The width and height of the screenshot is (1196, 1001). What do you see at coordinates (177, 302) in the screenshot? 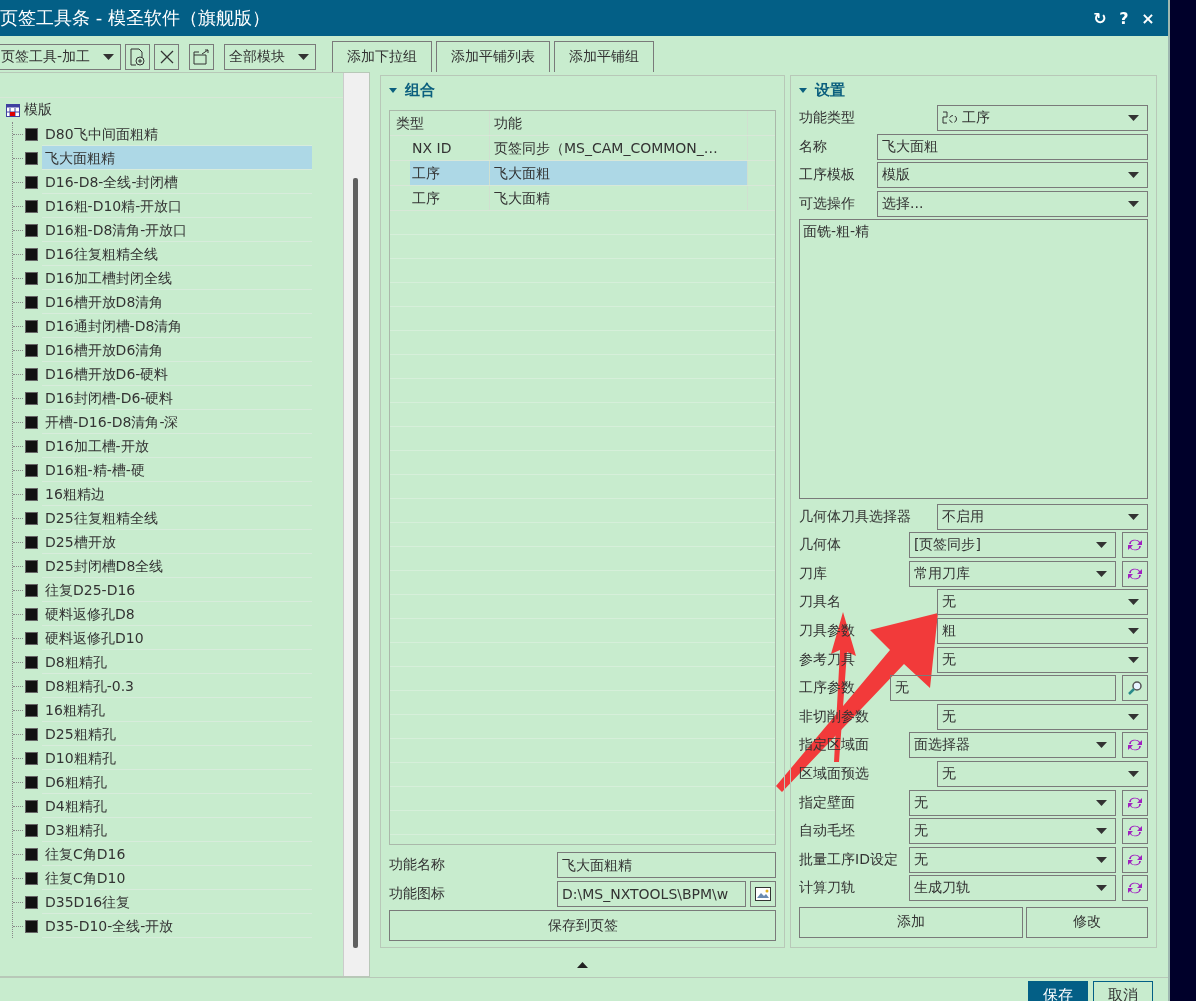
I see `tree-item: D16槽开放D8清角` at bounding box center [177, 302].